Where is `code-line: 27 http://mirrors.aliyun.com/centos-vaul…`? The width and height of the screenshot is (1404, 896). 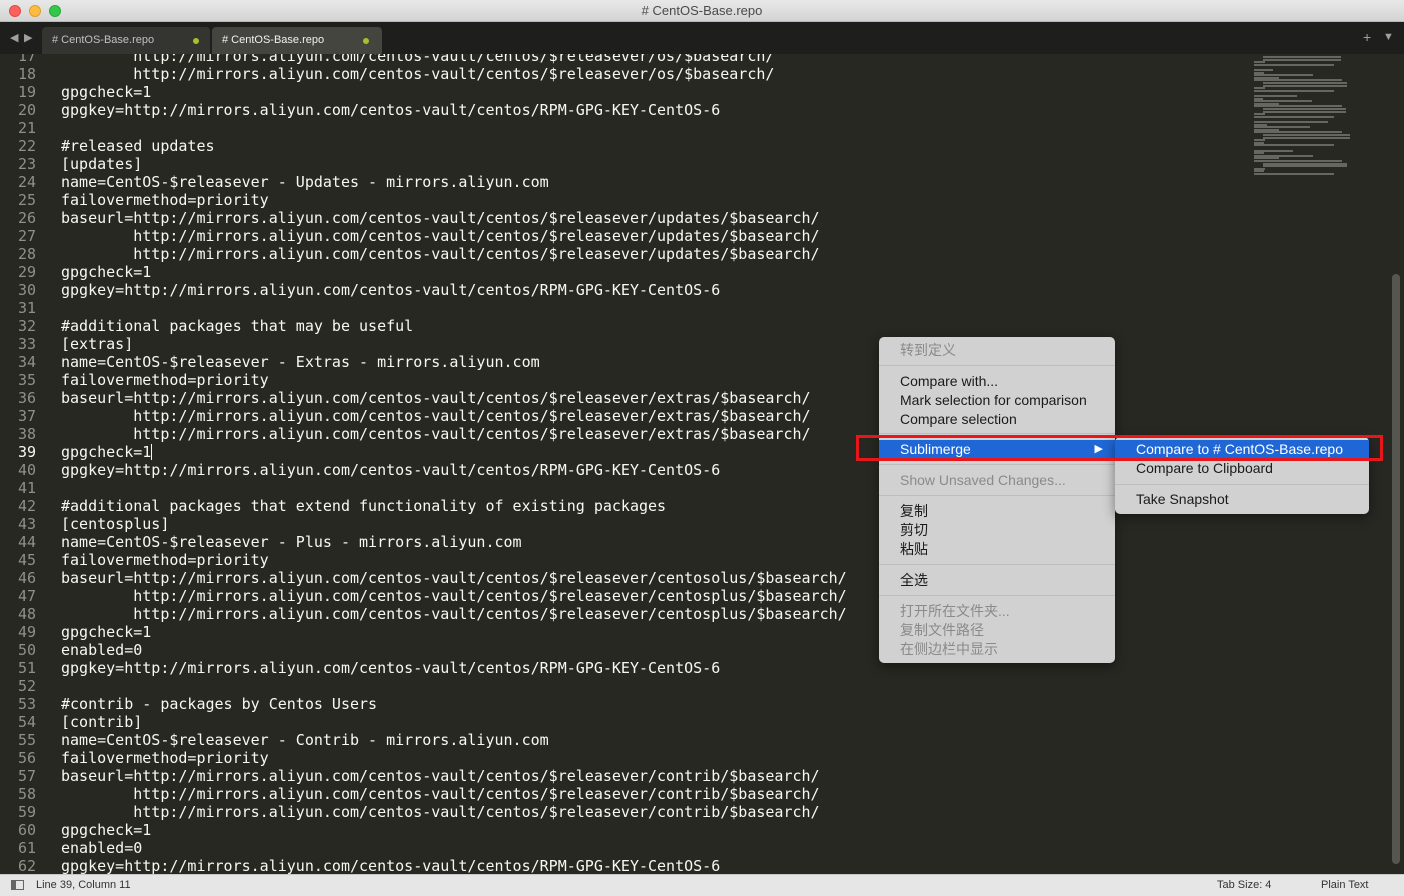
code-line: 27 http://mirrors.aliyun.com/centos-vaul… is located at coordinates (625, 236).